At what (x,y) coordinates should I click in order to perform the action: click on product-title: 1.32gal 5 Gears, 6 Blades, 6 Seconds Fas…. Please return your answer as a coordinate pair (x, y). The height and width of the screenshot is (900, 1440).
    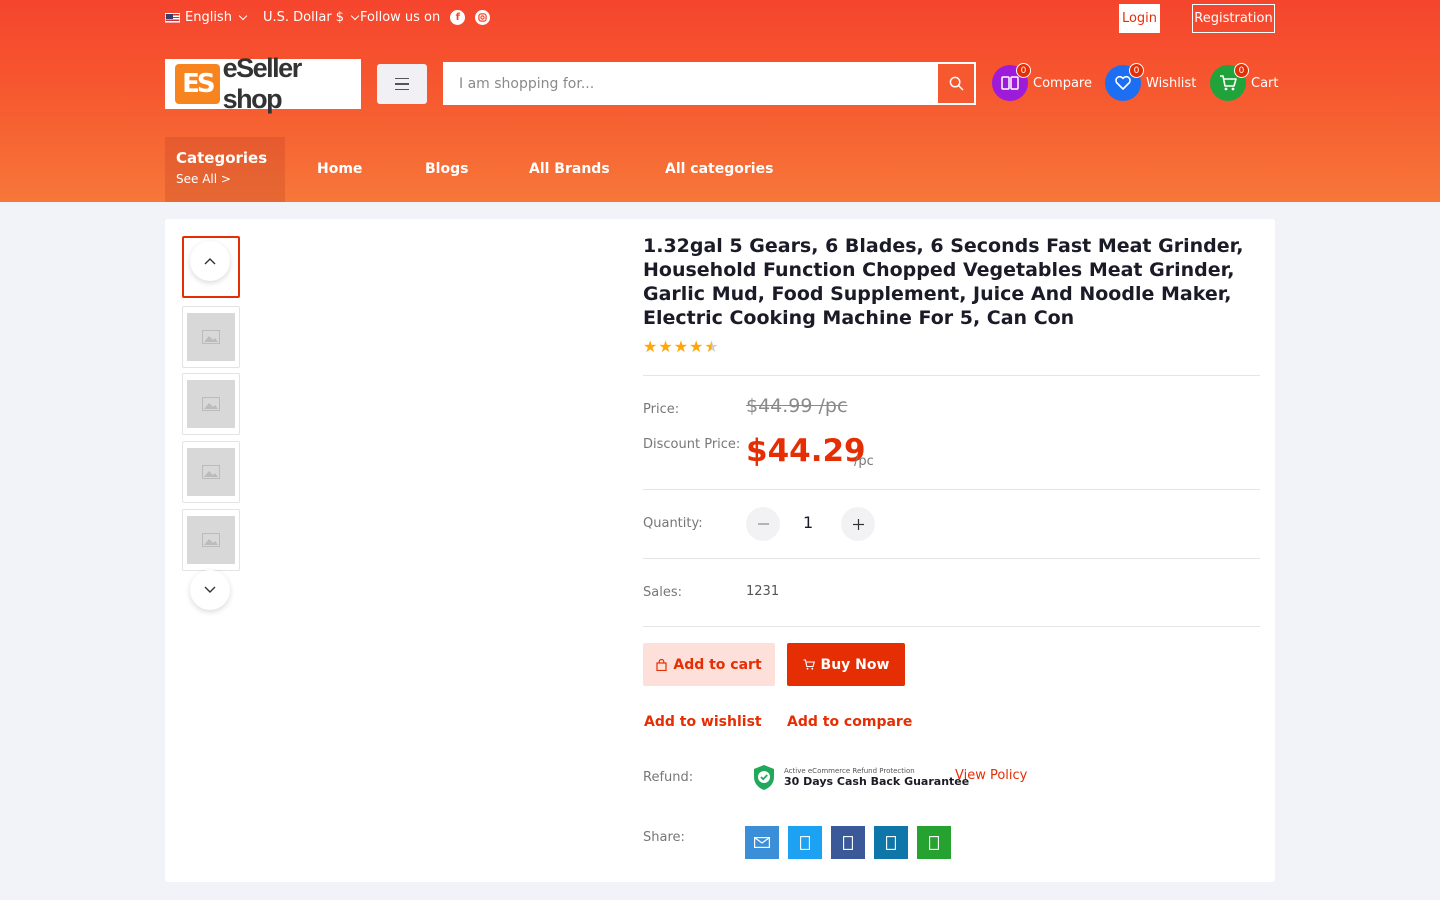
    Looking at the image, I should click on (943, 282).